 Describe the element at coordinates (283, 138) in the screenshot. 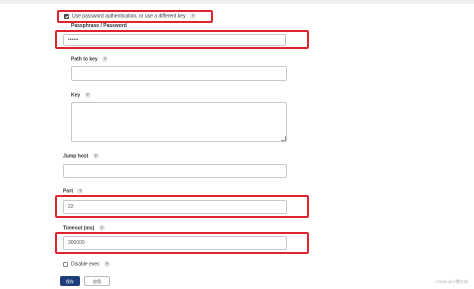

I see `key-resize-handle` at that location.